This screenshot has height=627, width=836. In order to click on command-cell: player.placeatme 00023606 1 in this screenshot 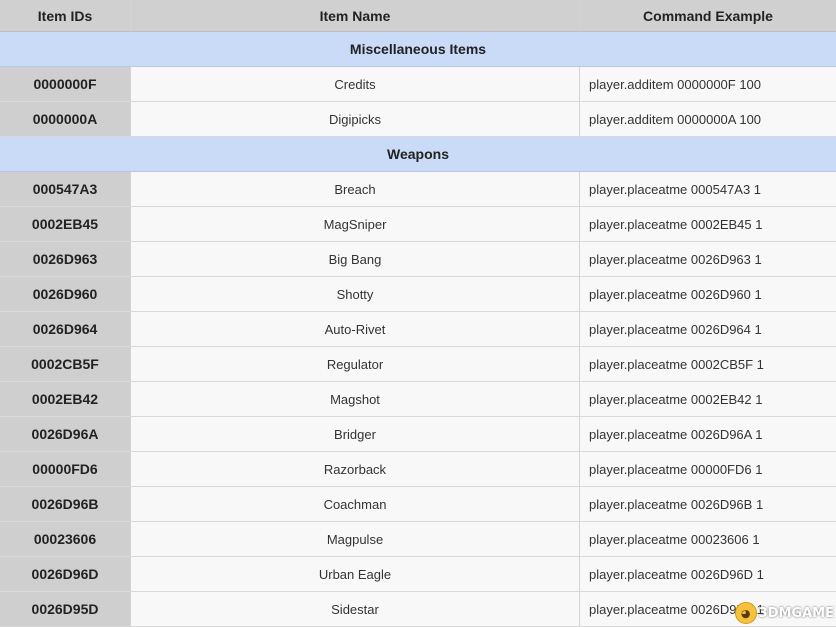, I will do `click(708, 539)`.